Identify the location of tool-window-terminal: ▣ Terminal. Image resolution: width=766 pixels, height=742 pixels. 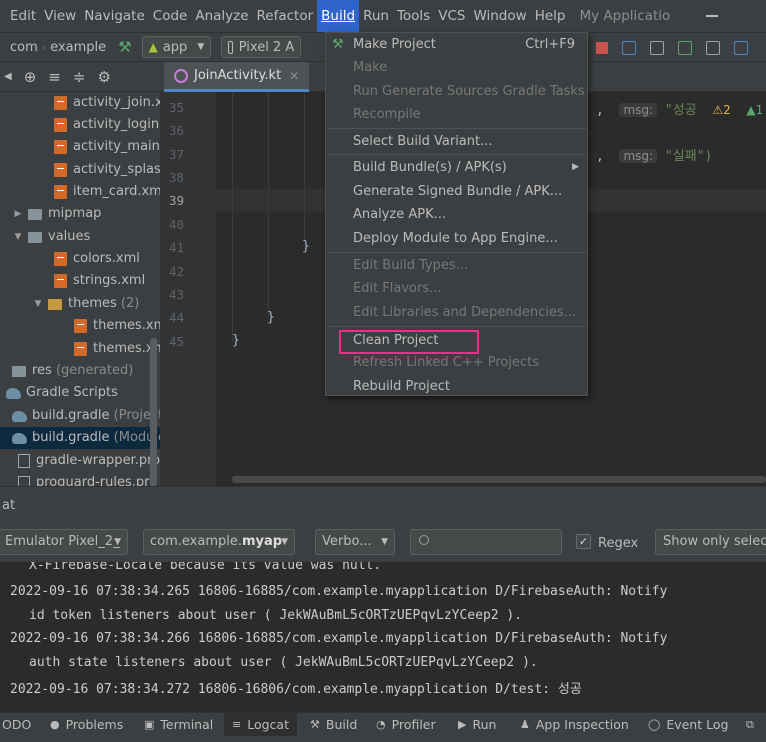
(178, 725).